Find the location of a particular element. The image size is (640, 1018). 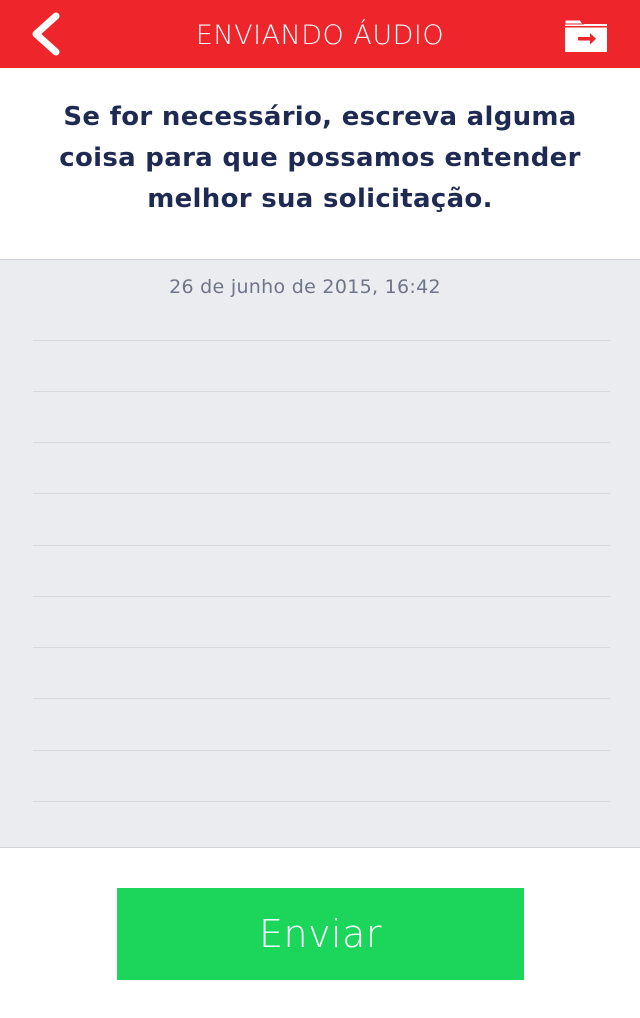

note-timestamp: 26 de junho de 2015, 16:42 is located at coordinates (305, 287).